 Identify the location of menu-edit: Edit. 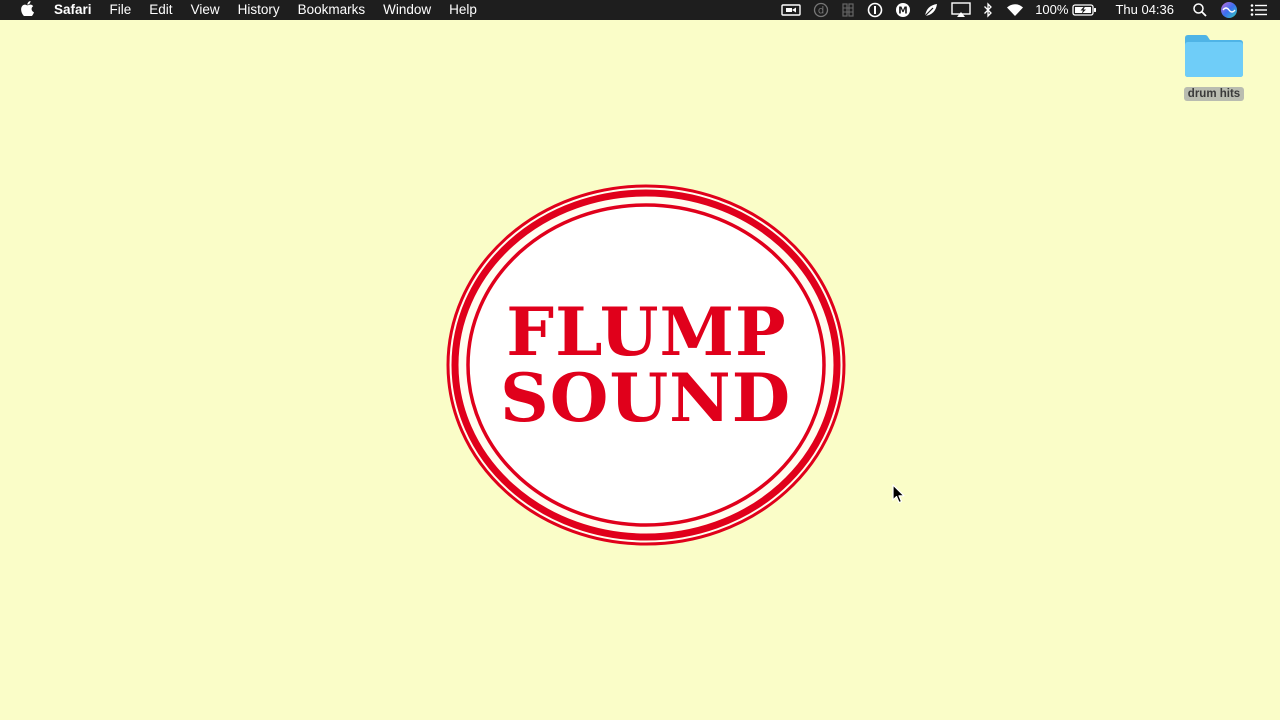
(160, 10).